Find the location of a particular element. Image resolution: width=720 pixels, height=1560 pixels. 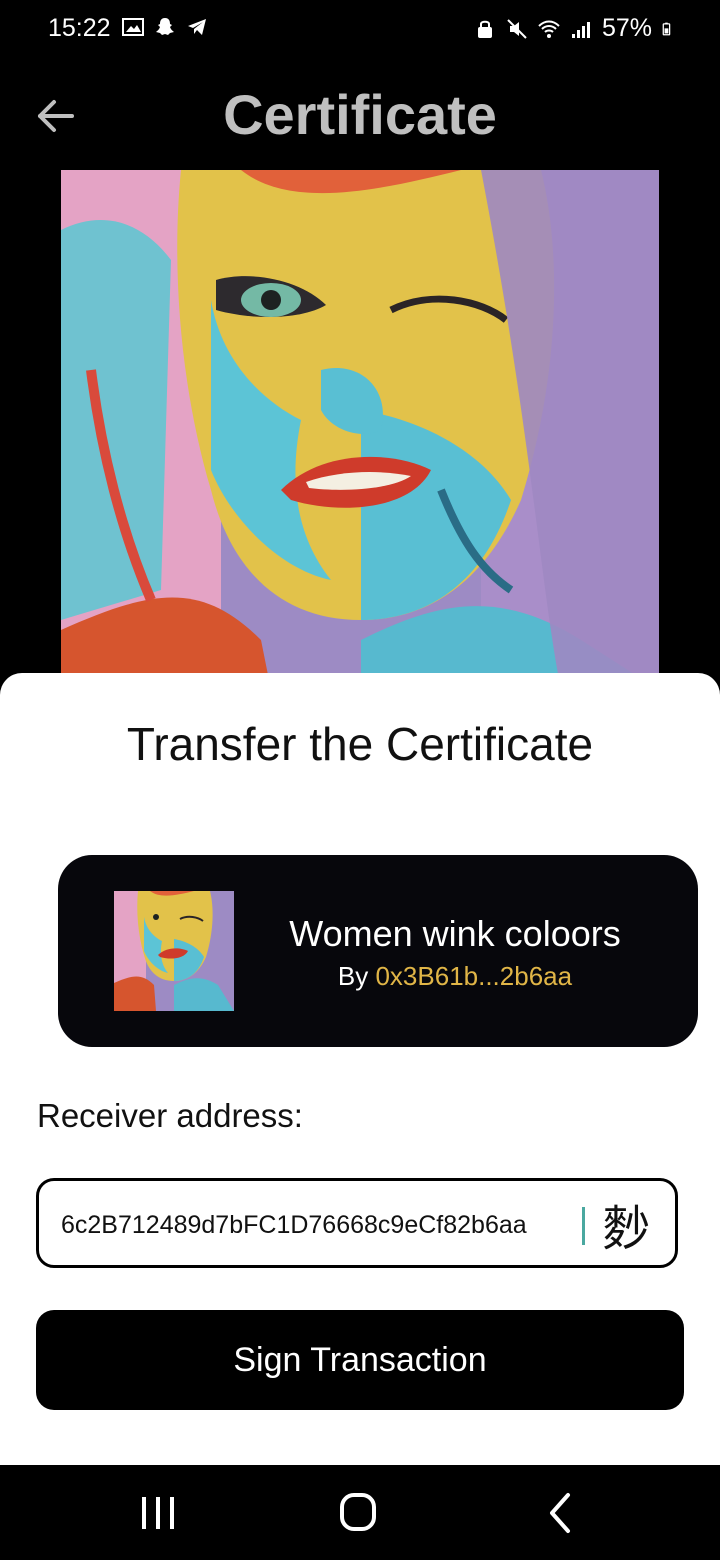

snapchat-icon is located at coordinates (165, 26).